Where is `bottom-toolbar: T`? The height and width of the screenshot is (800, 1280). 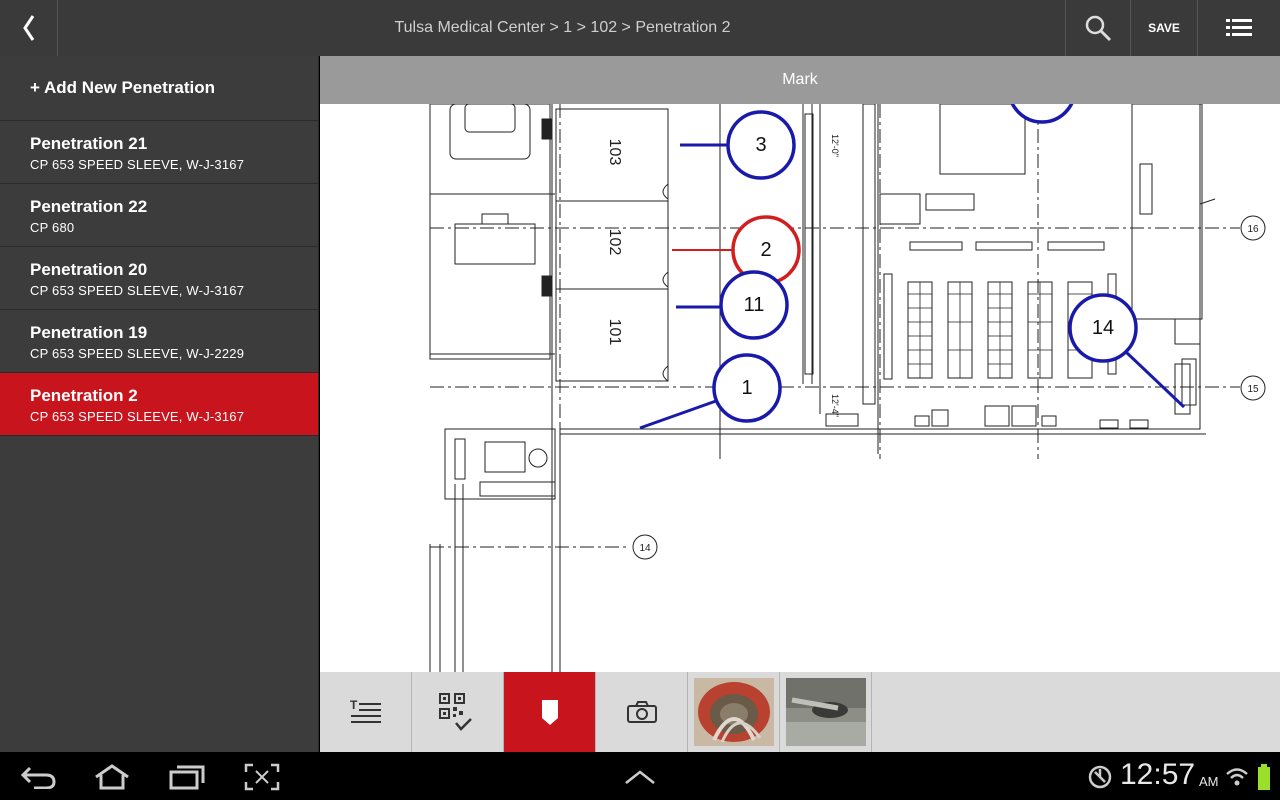
bottom-toolbar: T is located at coordinates (800, 712).